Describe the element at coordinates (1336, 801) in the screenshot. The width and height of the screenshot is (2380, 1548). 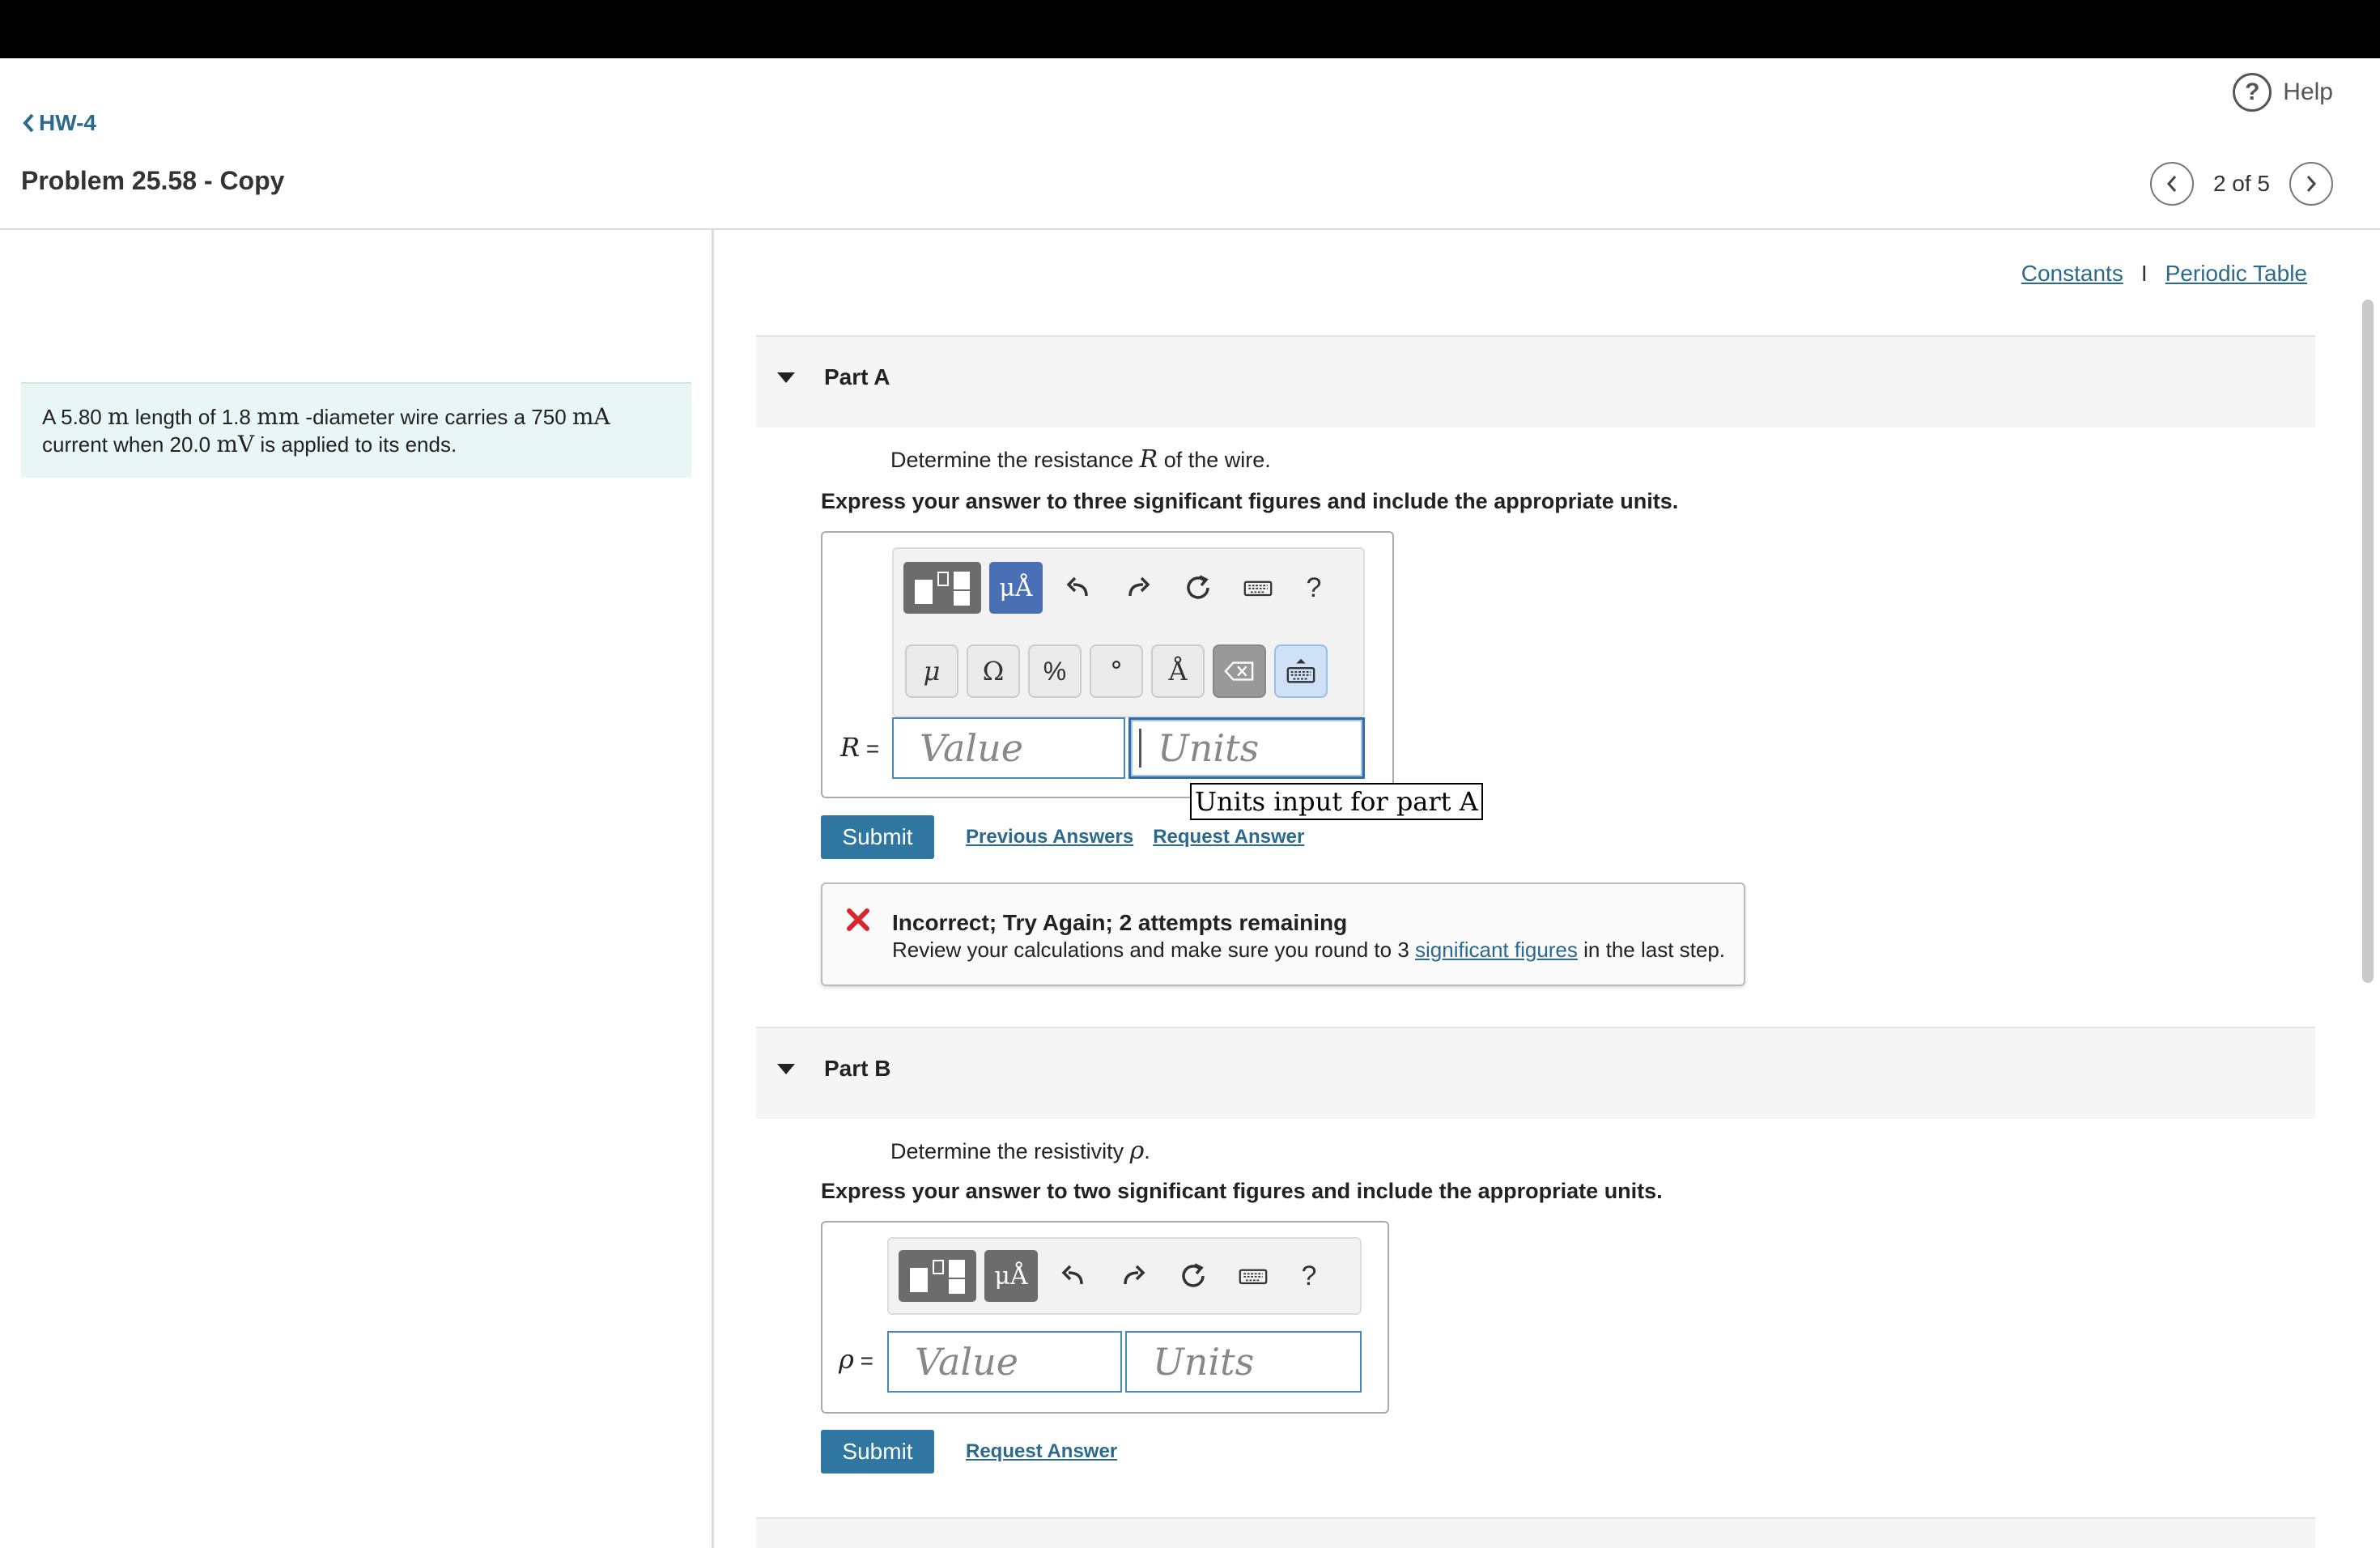
I see `units-input-tooltip: Units input for part A` at that location.